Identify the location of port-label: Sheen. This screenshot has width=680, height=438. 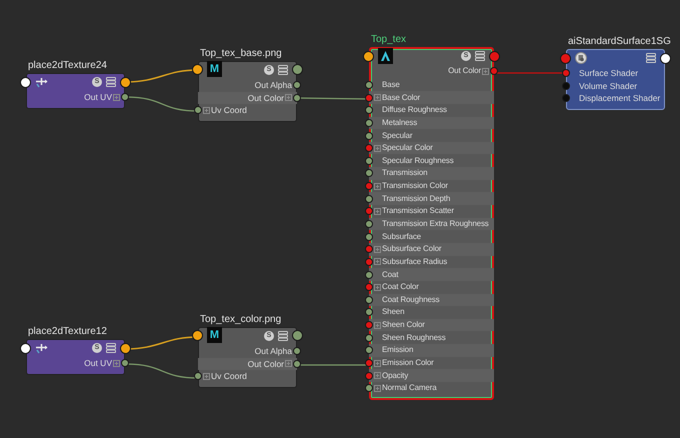
(393, 312).